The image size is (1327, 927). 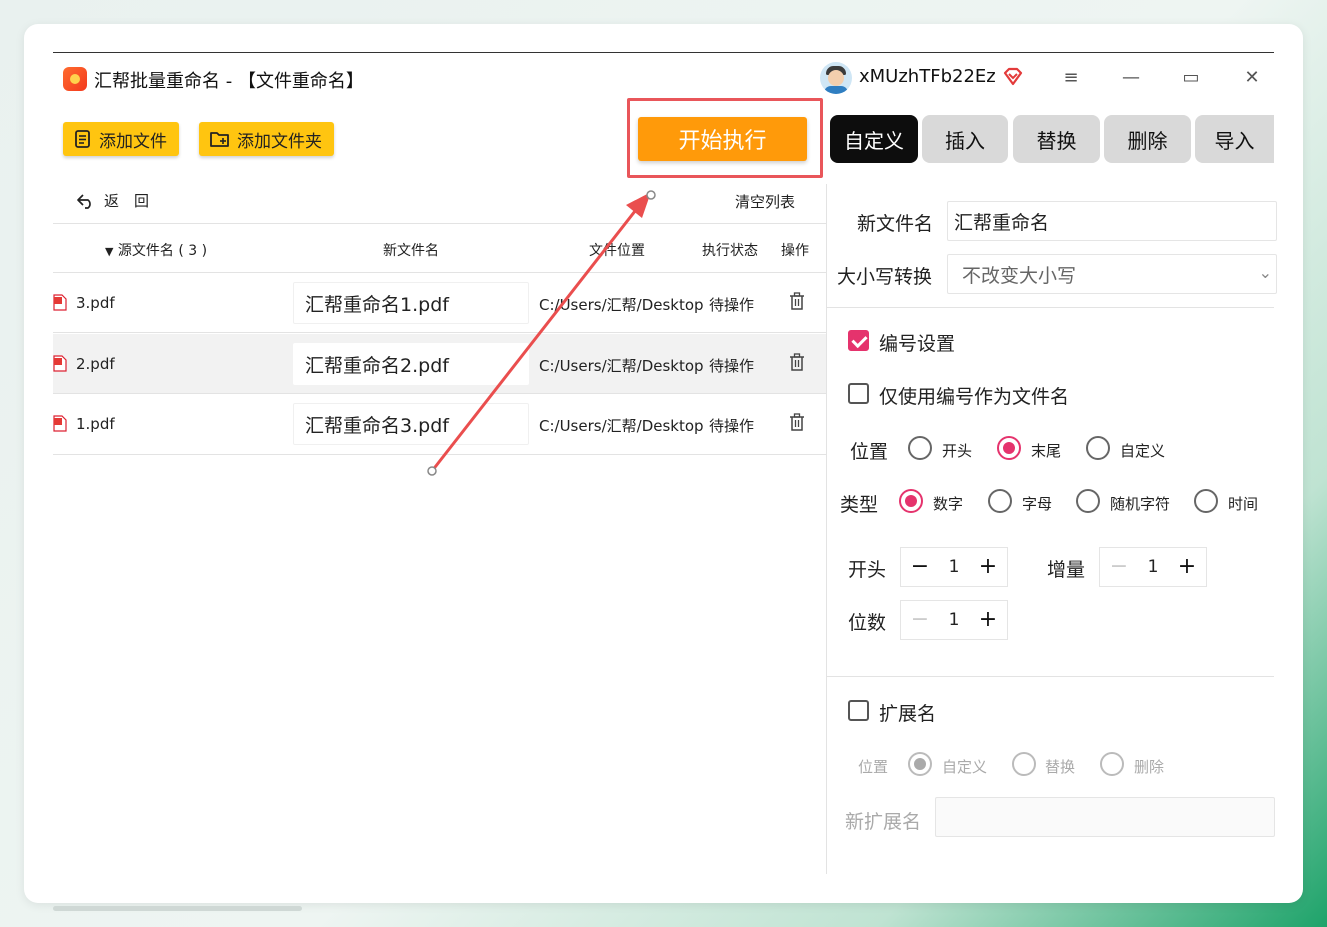 What do you see at coordinates (95, 303) in the screenshot?
I see `source-filename: 3.pdf` at bounding box center [95, 303].